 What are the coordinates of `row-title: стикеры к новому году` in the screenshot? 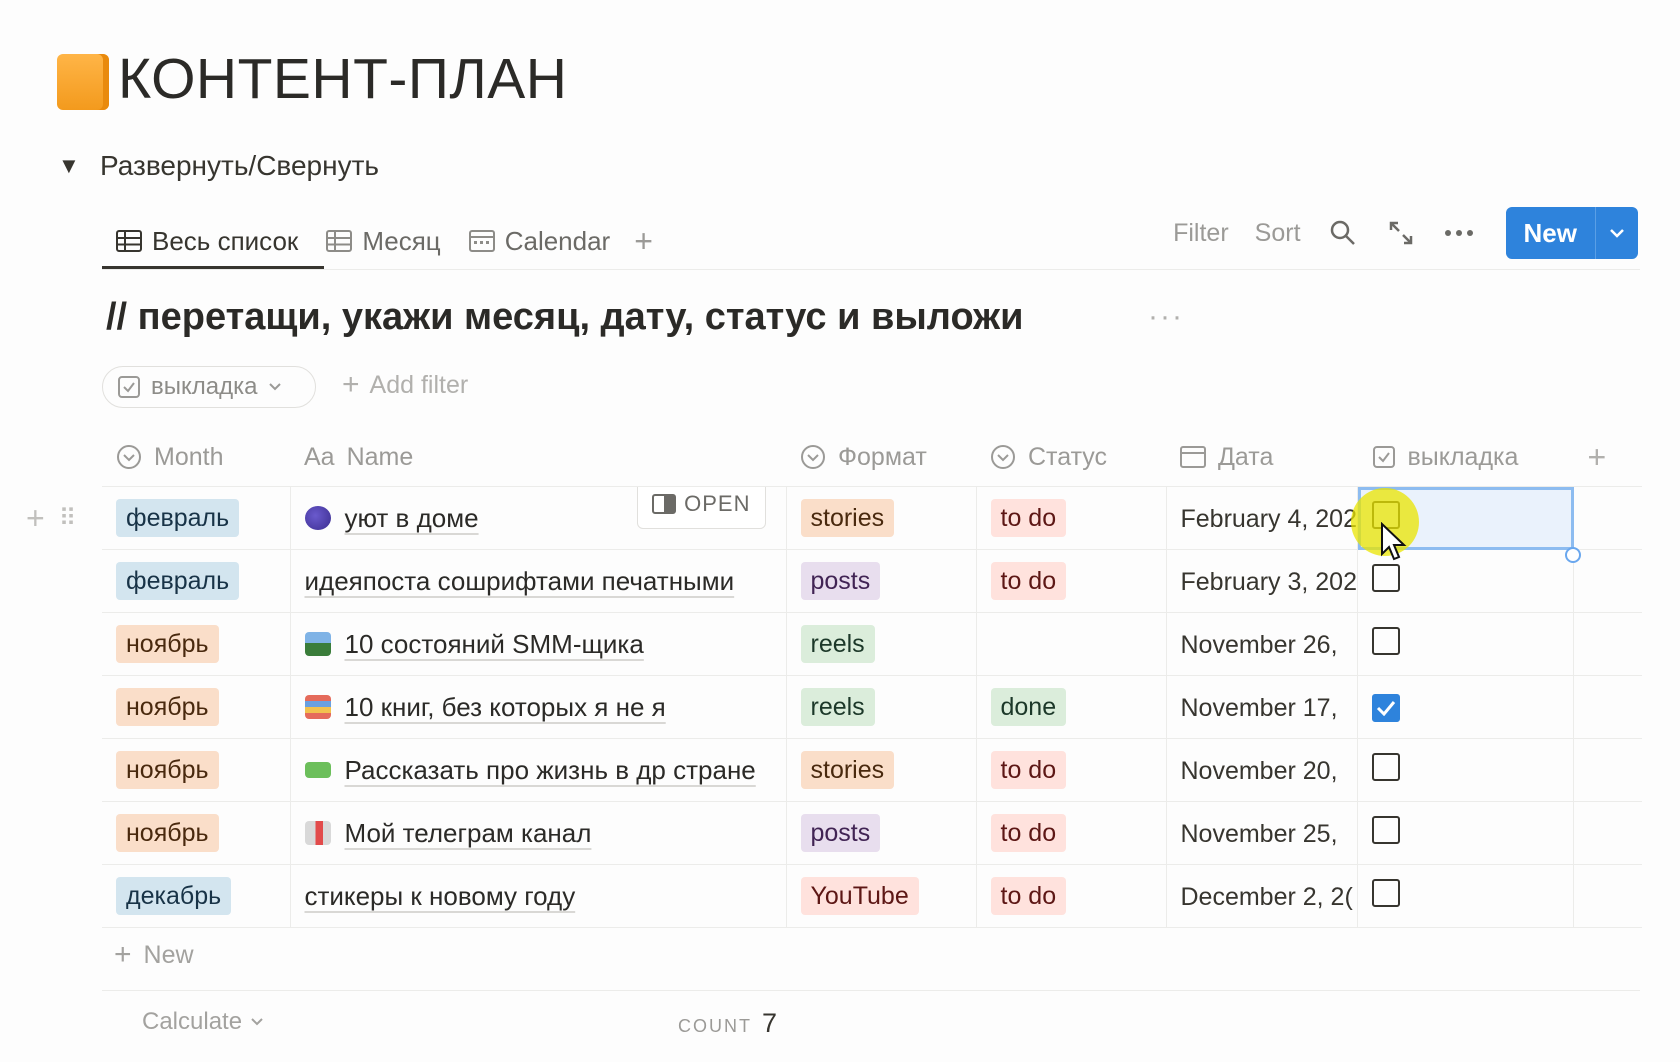 It's located at (440, 896).